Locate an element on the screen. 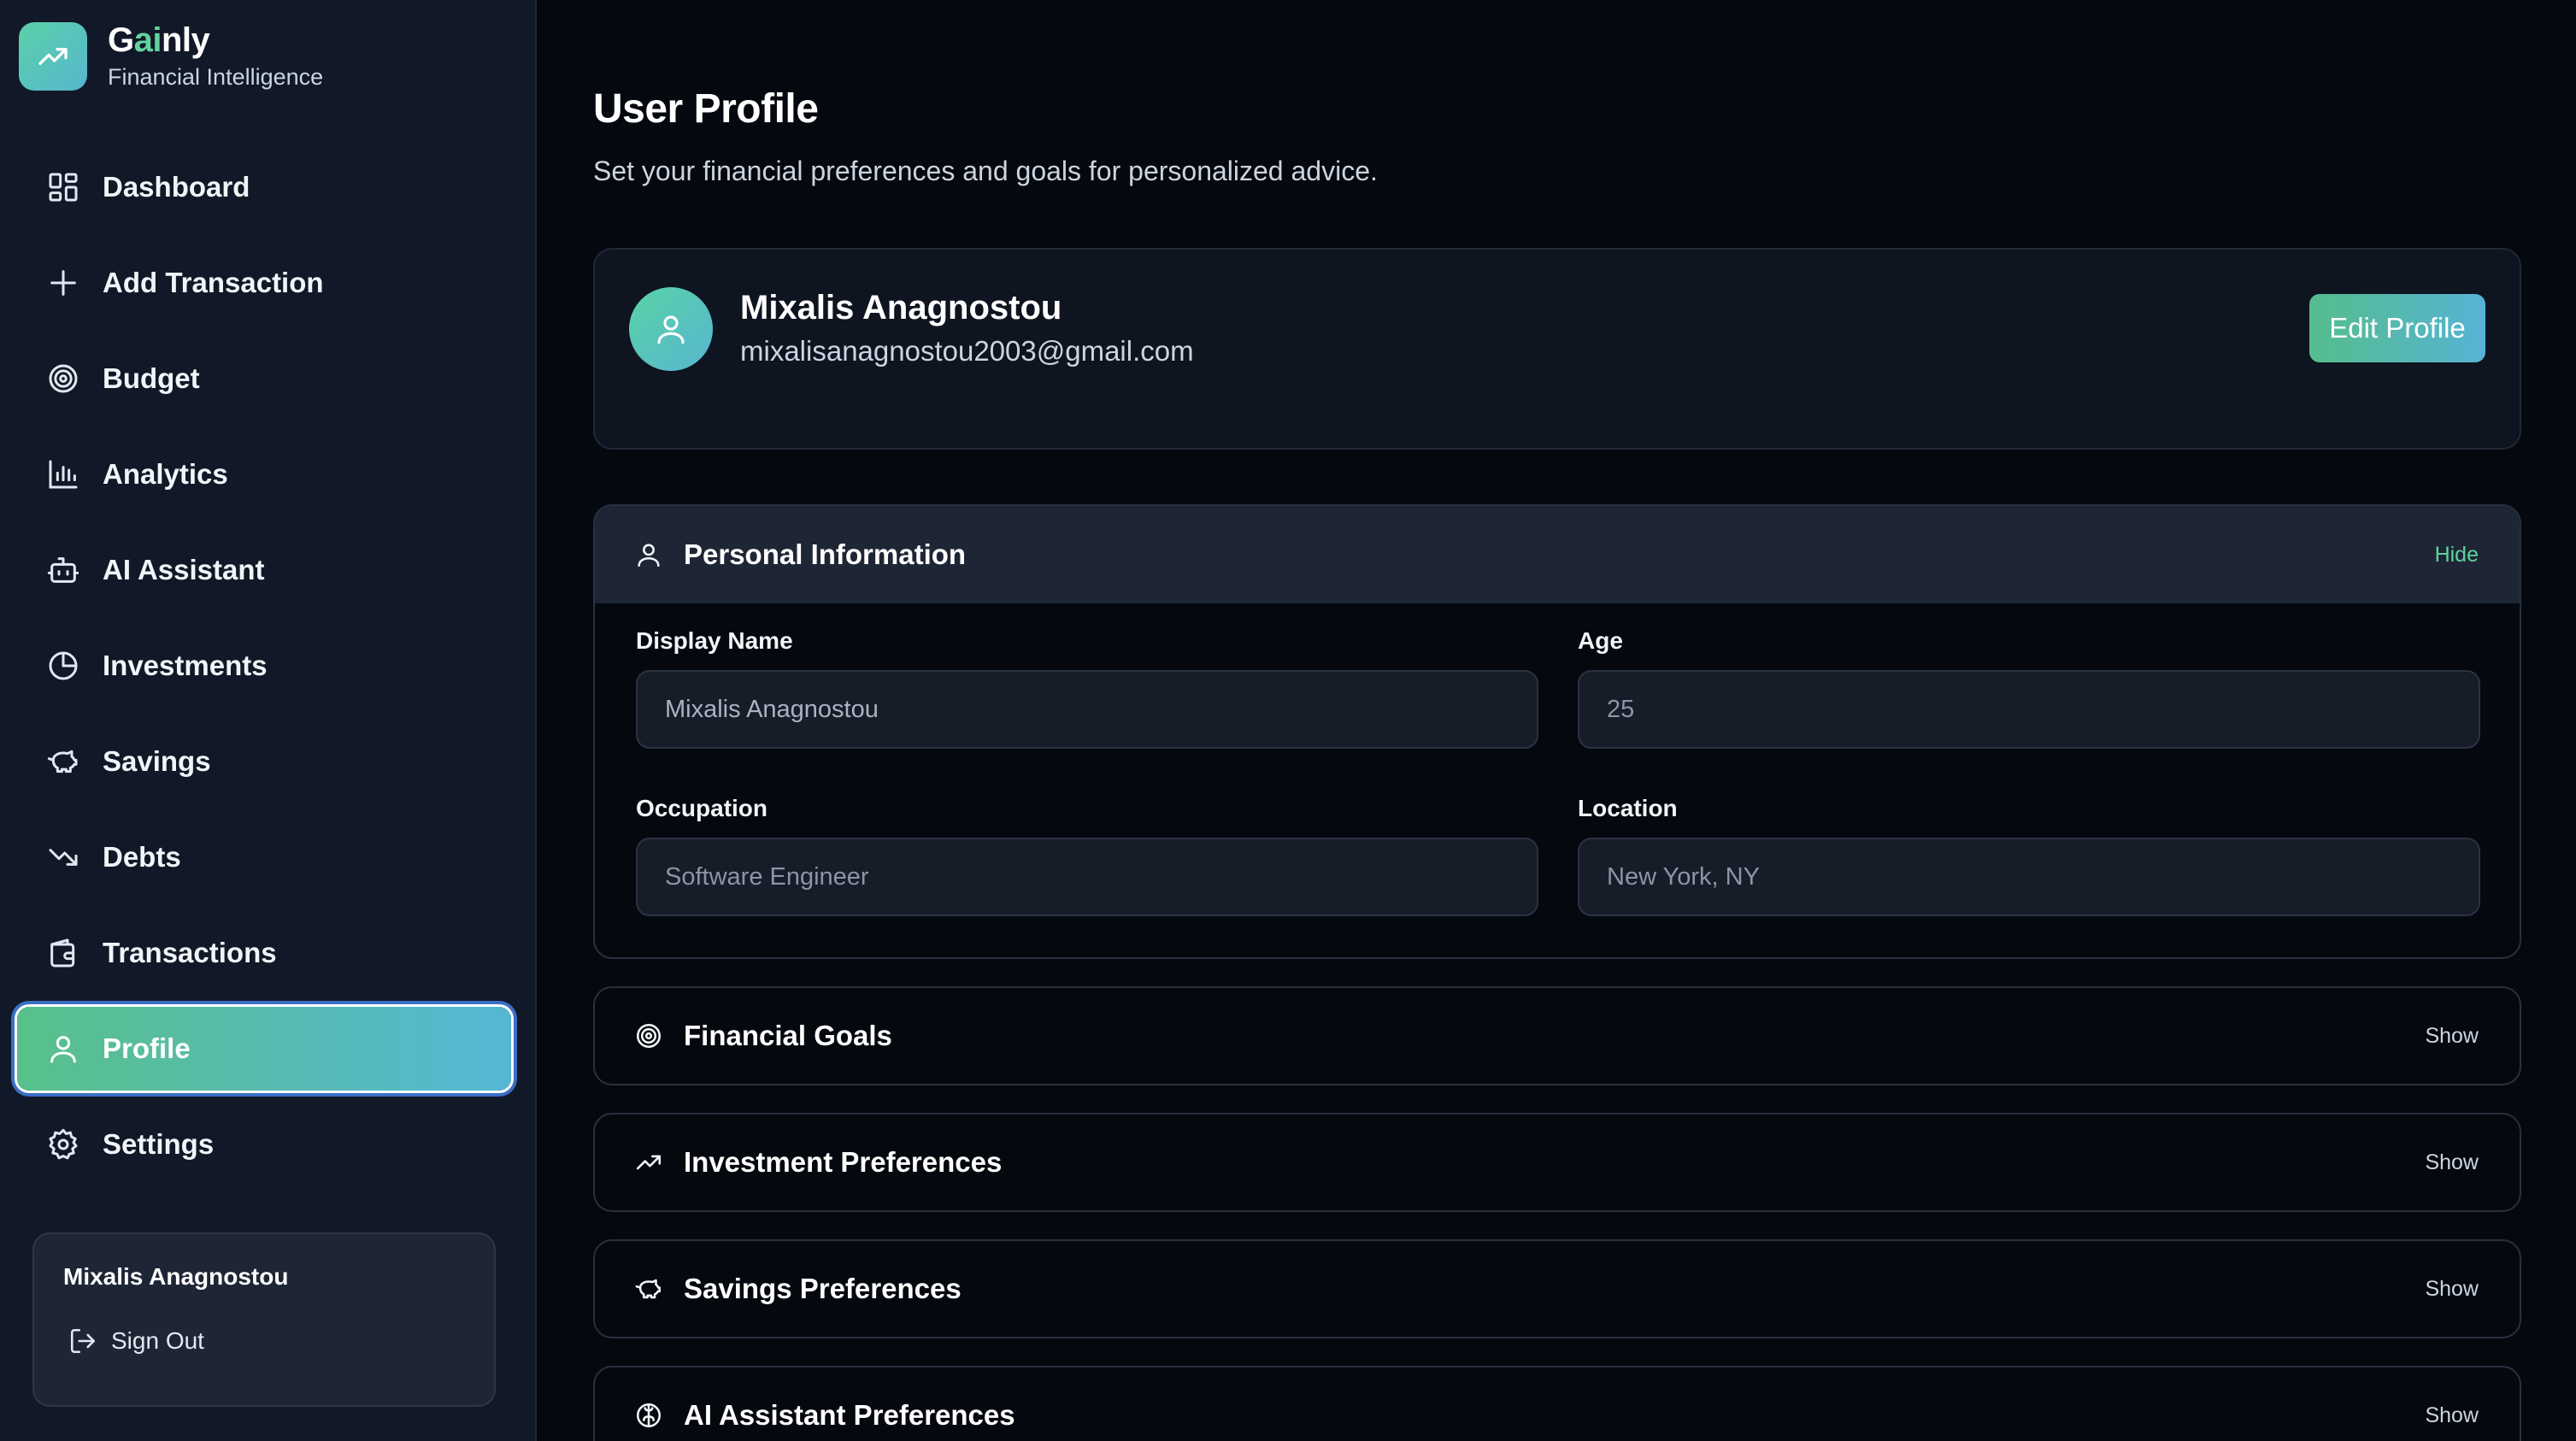  financial-goals-section: Financial Goals Show is located at coordinates (1557, 1035).